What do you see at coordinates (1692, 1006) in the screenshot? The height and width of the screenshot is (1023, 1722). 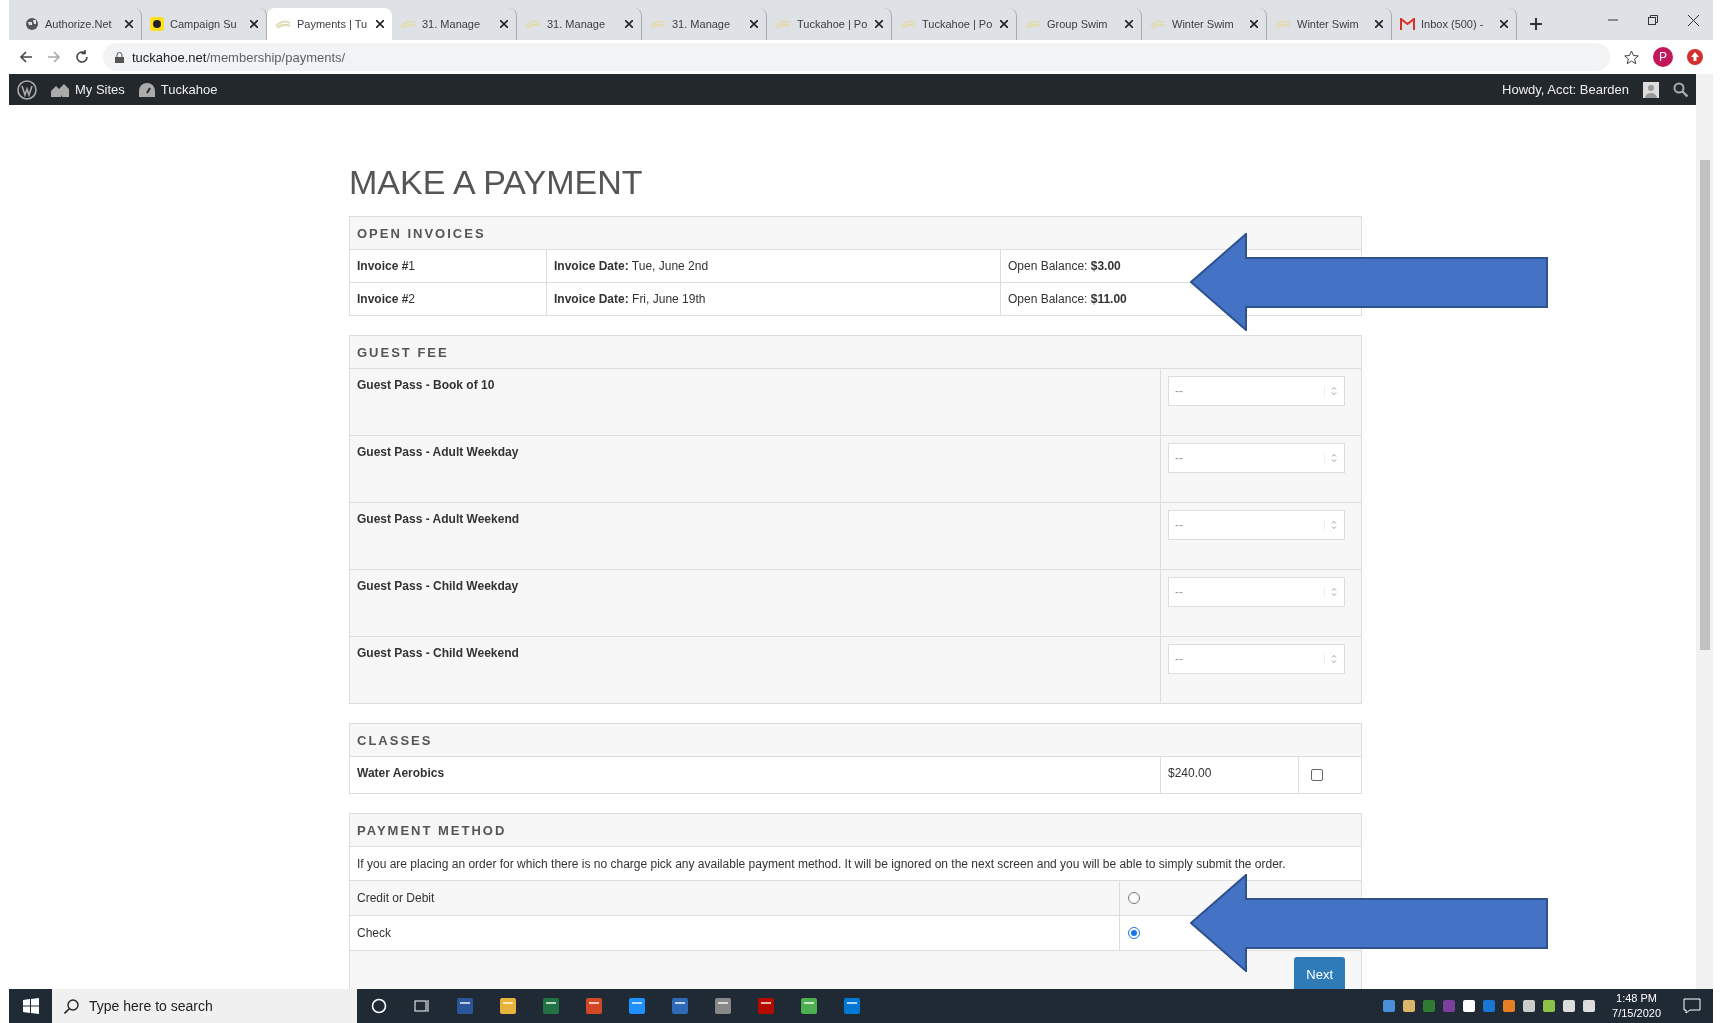 I see `notification-icon` at bounding box center [1692, 1006].